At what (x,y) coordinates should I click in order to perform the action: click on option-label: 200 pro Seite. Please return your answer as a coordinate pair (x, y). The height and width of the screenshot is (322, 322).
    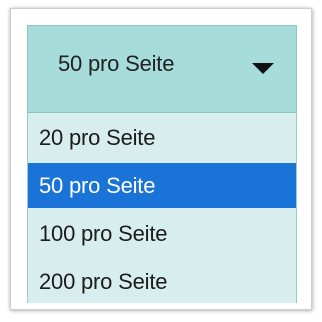
    Looking at the image, I should click on (103, 281).